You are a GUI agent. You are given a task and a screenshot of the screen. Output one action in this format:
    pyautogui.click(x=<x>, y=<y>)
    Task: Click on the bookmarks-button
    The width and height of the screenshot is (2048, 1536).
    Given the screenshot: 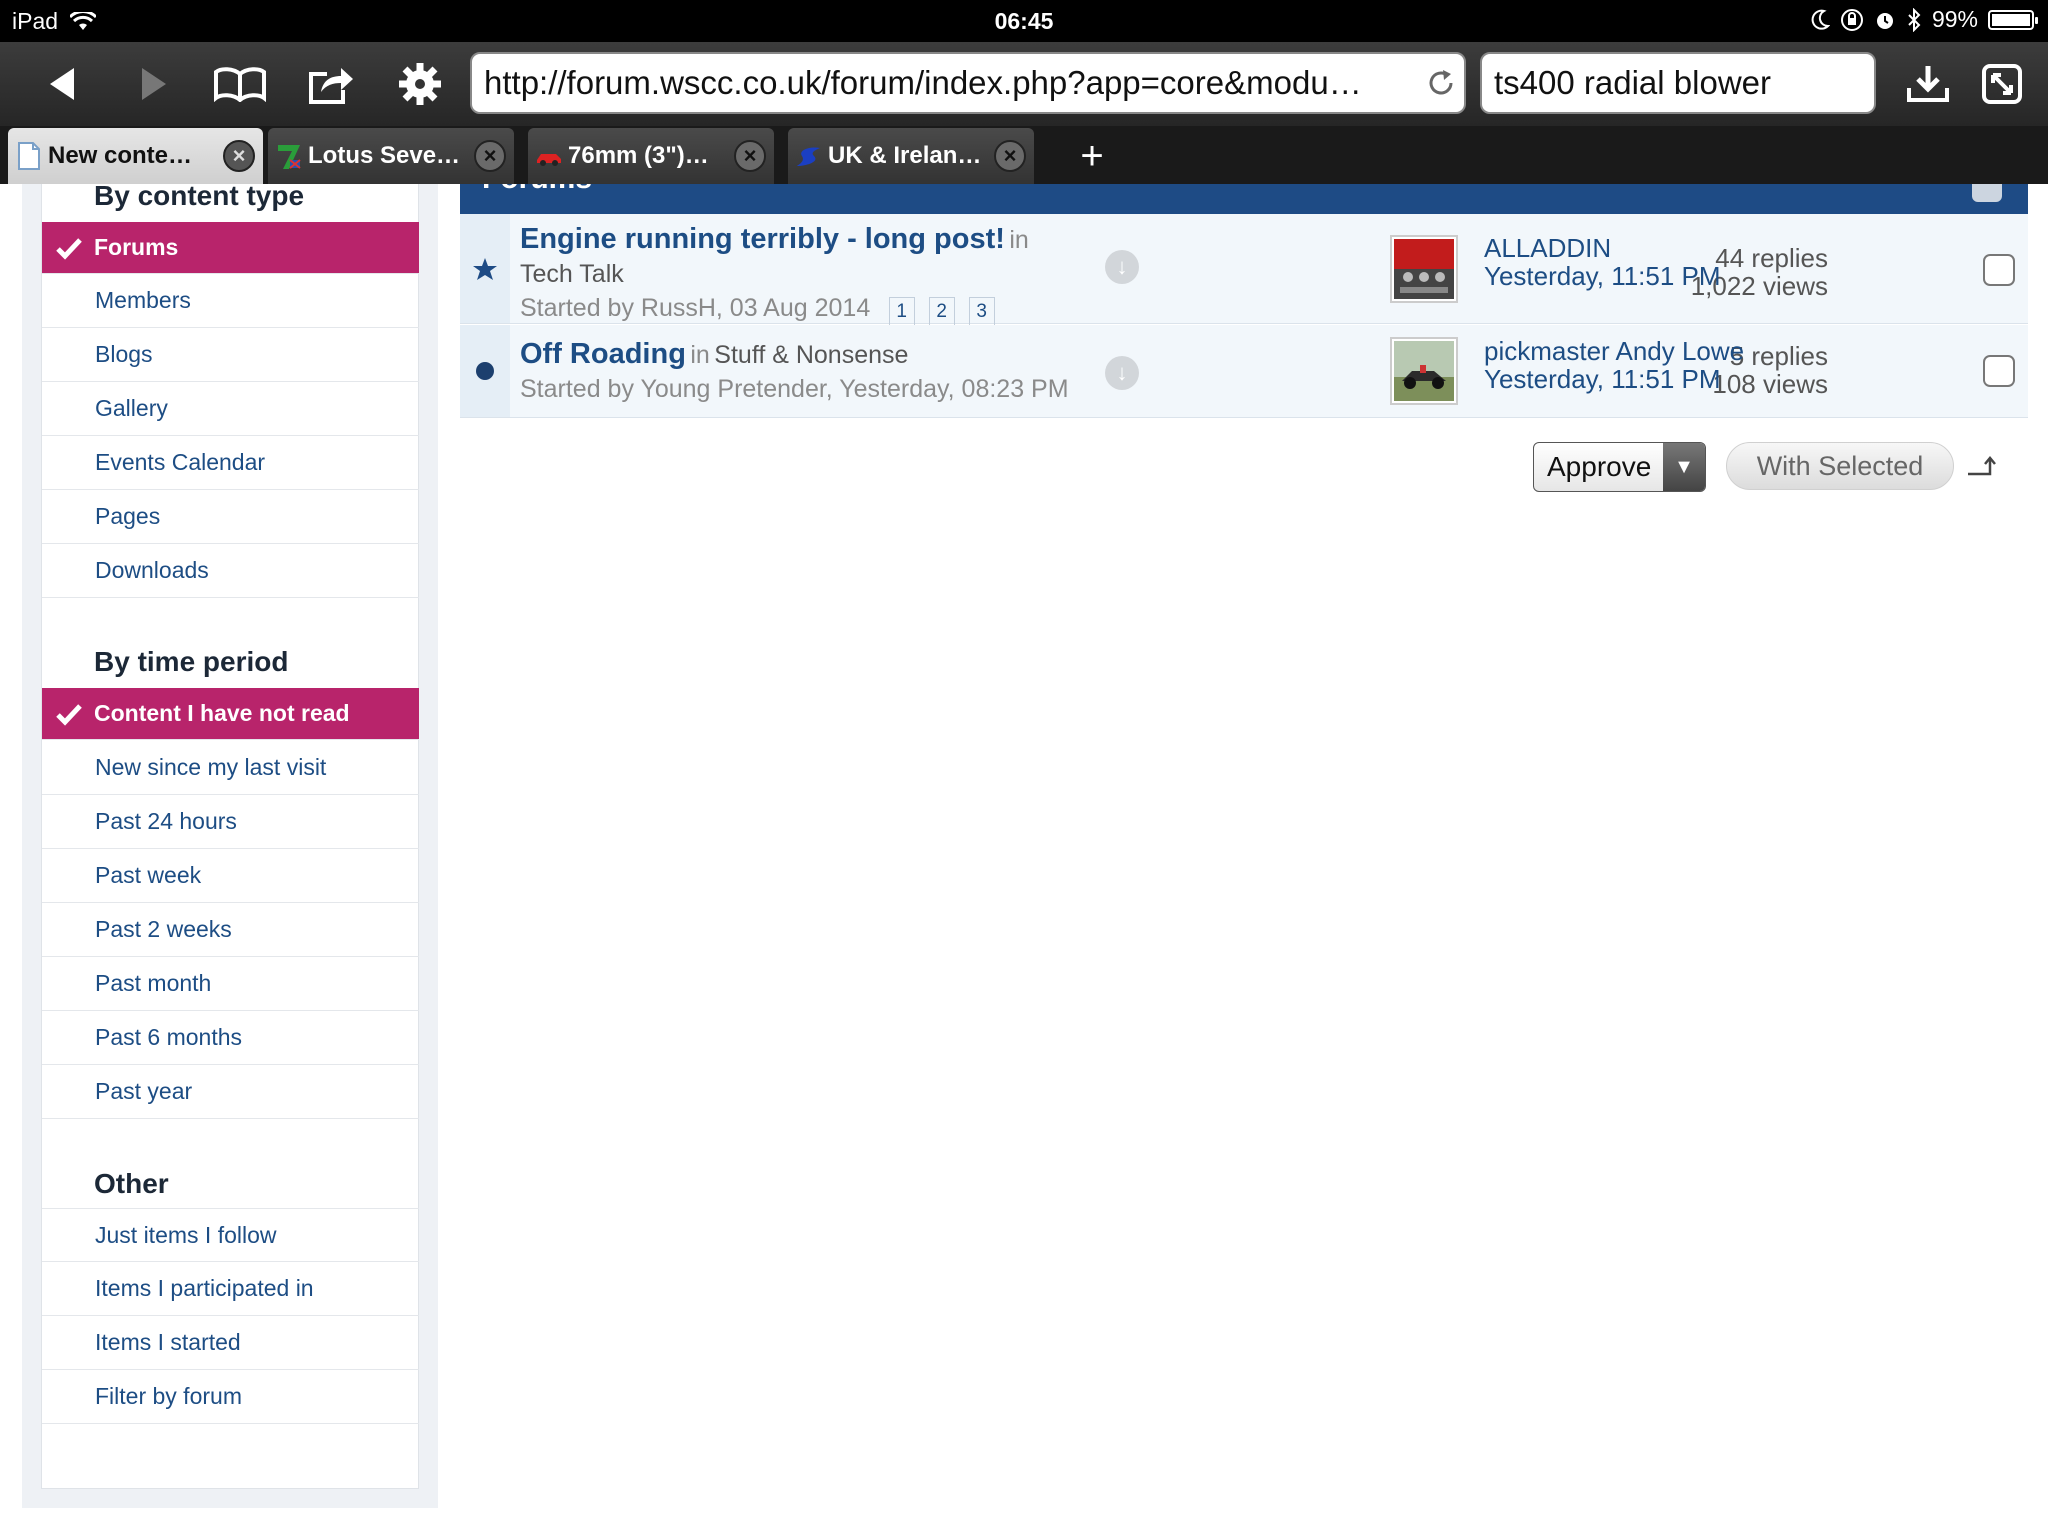 What is the action you would take?
    pyautogui.click(x=240, y=84)
    